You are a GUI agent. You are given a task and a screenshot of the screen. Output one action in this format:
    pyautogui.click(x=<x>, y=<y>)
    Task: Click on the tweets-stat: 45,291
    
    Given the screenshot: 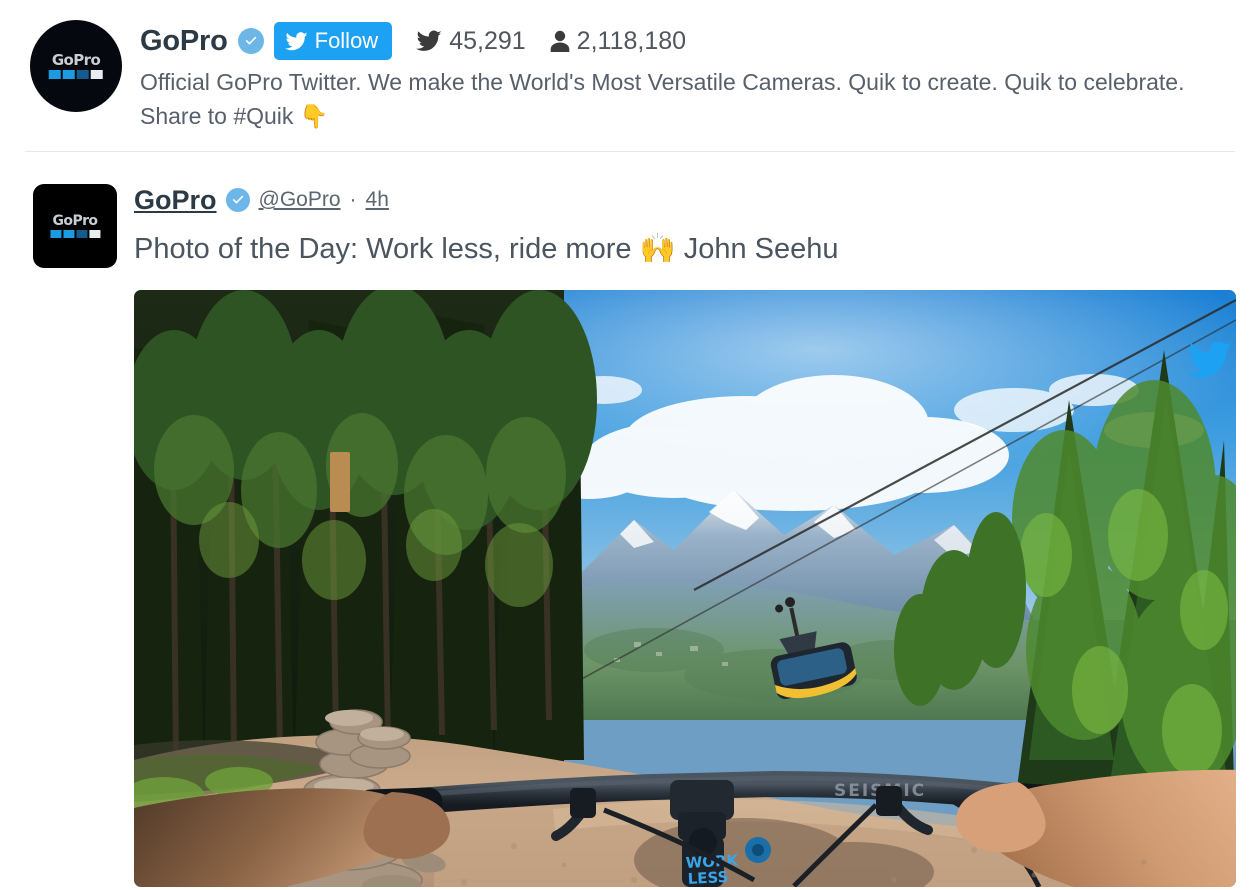 What is the action you would take?
    pyautogui.click(x=471, y=41)
    